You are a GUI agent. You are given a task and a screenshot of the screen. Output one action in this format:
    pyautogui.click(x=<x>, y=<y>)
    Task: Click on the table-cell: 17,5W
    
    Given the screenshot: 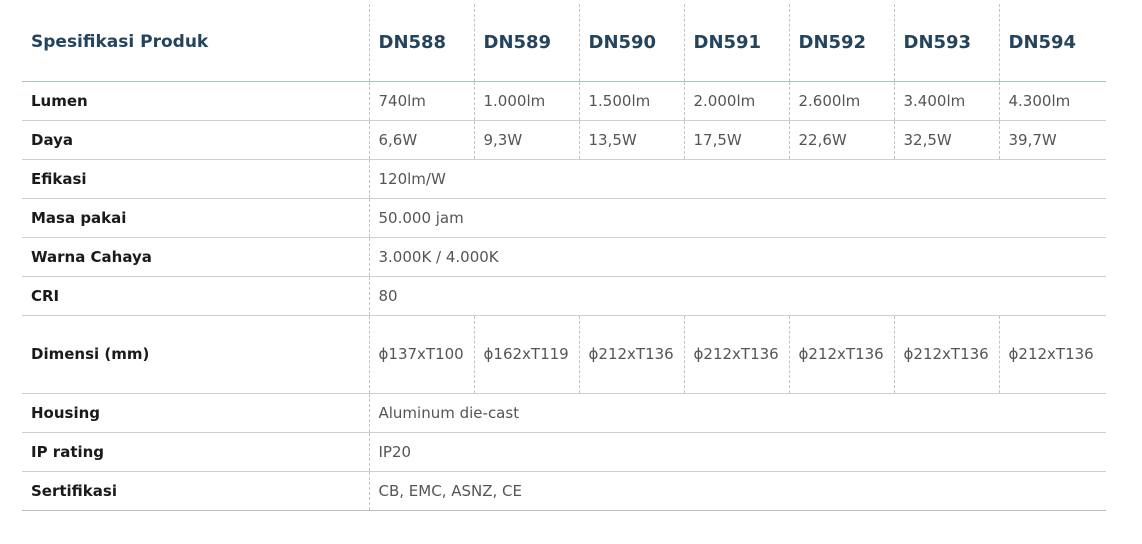 What is the action you would take?
    pyautogui.click(x=736, y=140)
    